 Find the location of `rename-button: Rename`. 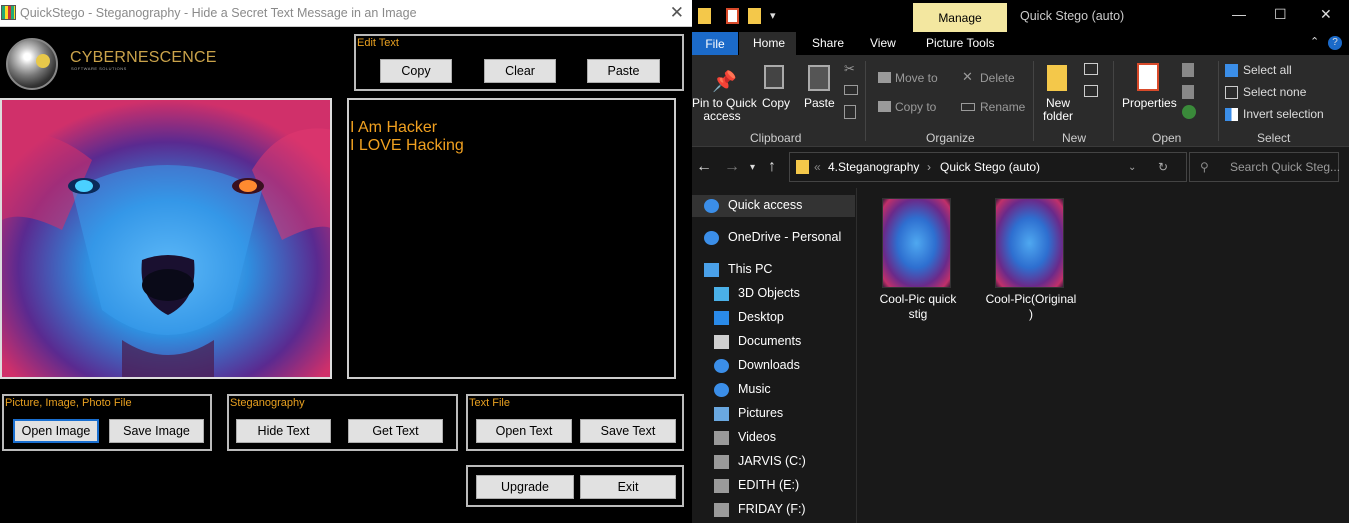

rename-button: Rename is located at coordinates (1002, 107).